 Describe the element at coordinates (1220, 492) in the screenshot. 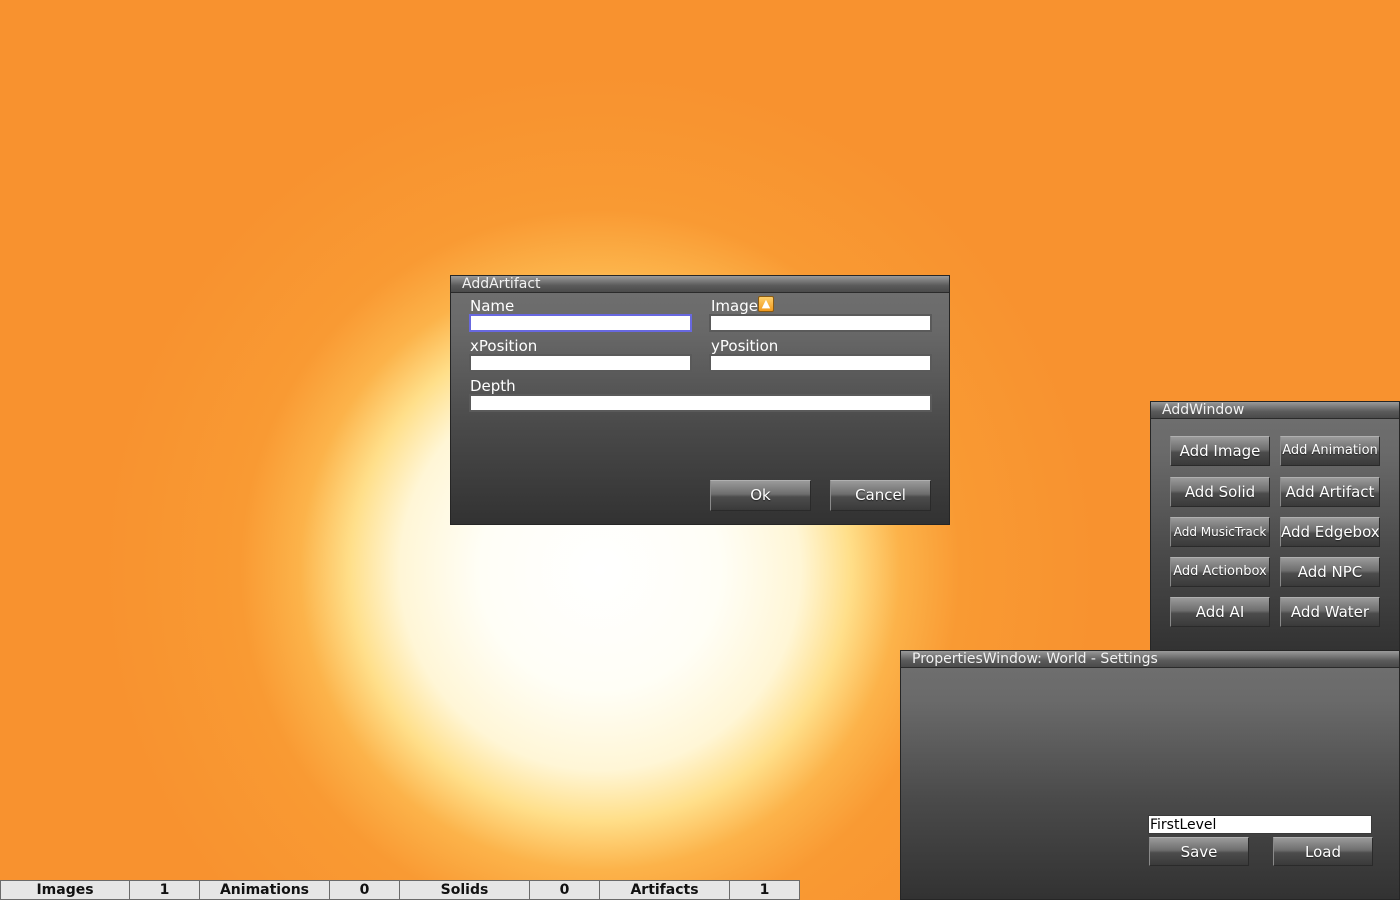

I see `add-solid-button: Add Solid` at that location.